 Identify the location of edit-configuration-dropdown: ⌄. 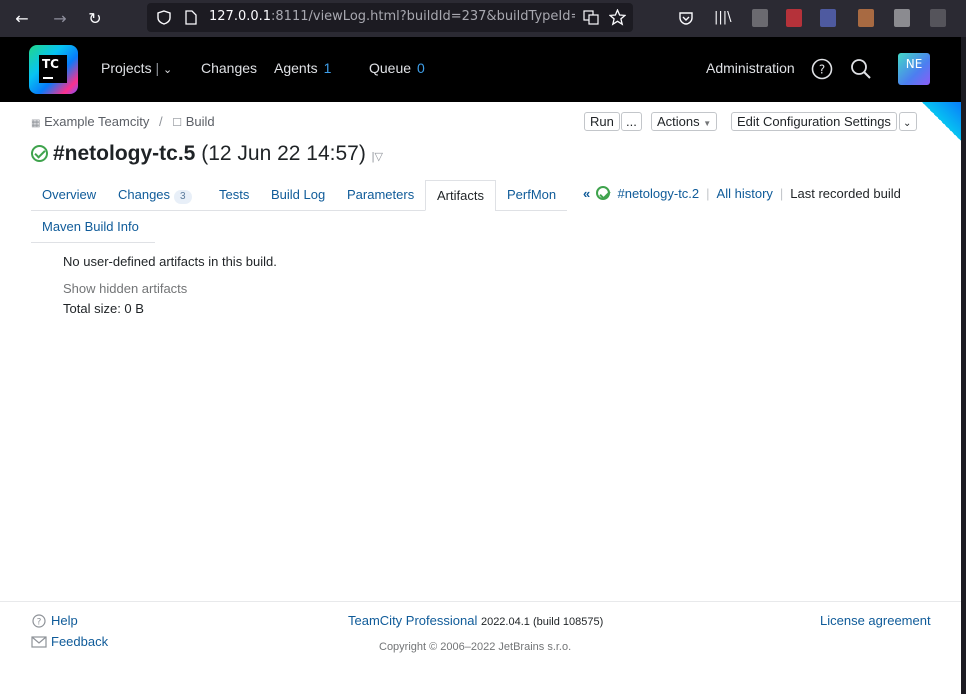
(908, 121).